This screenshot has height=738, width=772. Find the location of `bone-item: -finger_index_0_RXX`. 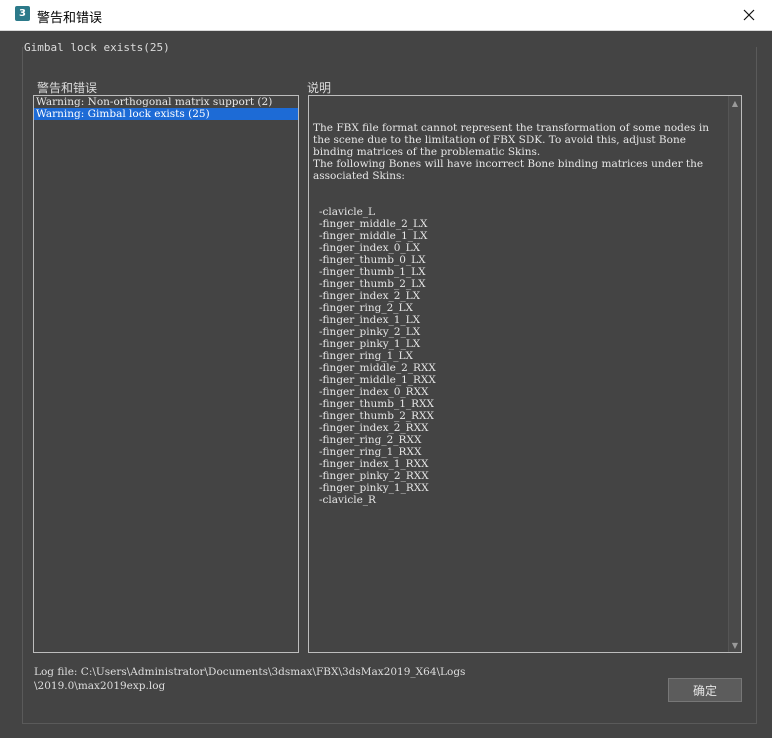

bone-item: -finger_index_0_RXX is located at coordinates (374, 392).